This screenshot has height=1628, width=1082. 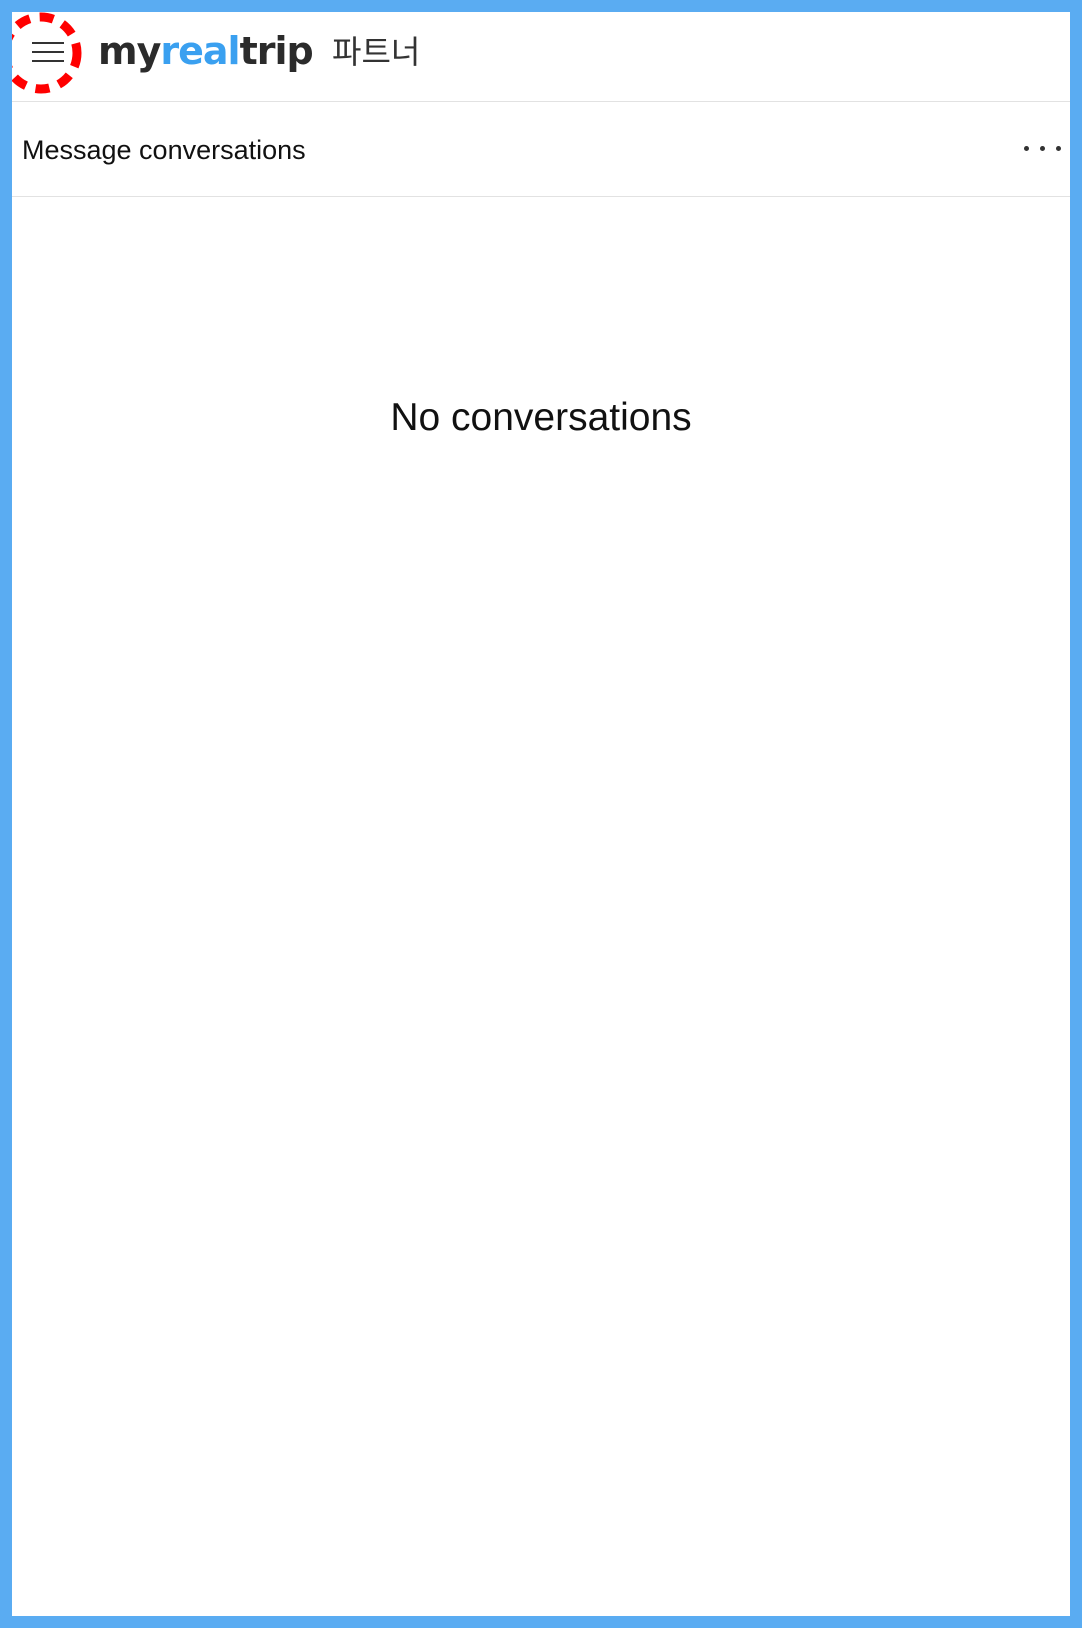 I want to click on myrealtrip-logo: my real trip, so click(x=206, y=51).